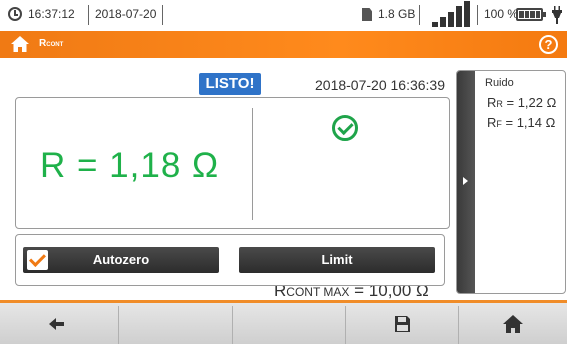  What do you see at coordinates (230, 84) in the screenshot?
I see `status-badge: LISTO!` at bounding box center [230, 84].